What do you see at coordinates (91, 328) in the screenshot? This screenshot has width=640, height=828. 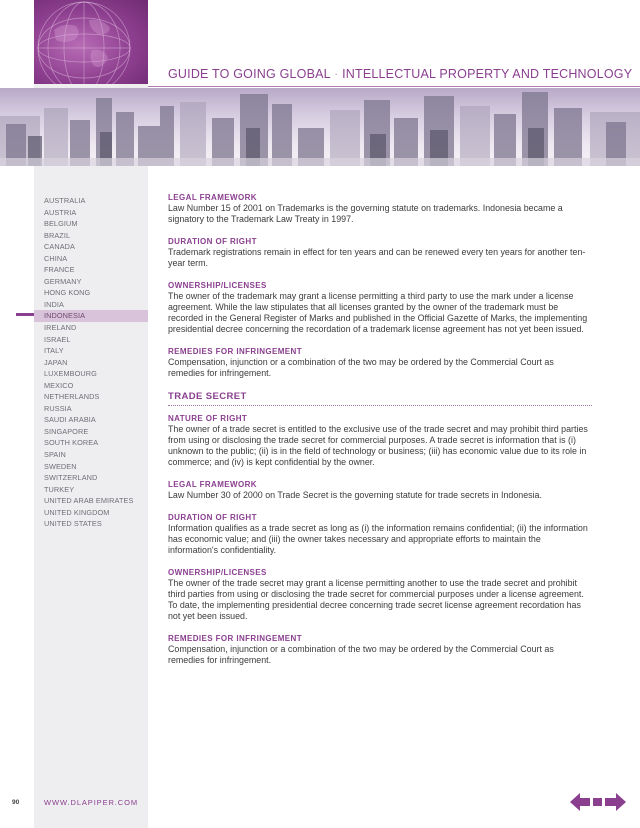 I see `nav-item-ireland: IRELAND` at bounding box center [91, 328].